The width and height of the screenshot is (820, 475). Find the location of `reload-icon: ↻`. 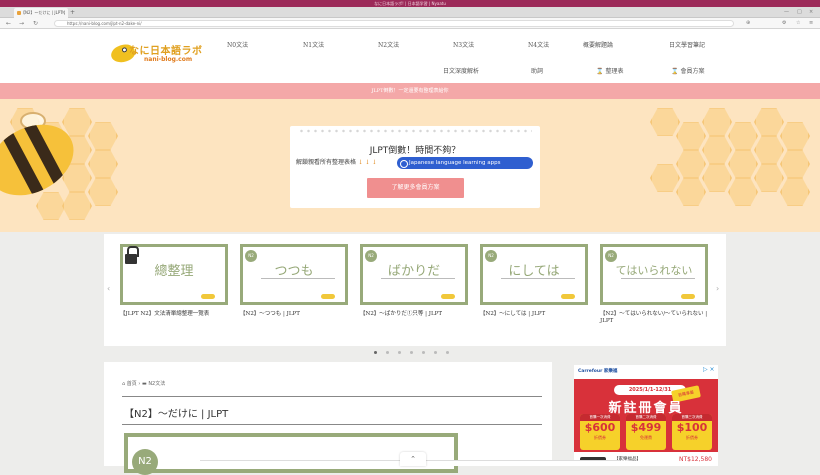

reload-icon: ↻ is located at coordinates (35, 23).